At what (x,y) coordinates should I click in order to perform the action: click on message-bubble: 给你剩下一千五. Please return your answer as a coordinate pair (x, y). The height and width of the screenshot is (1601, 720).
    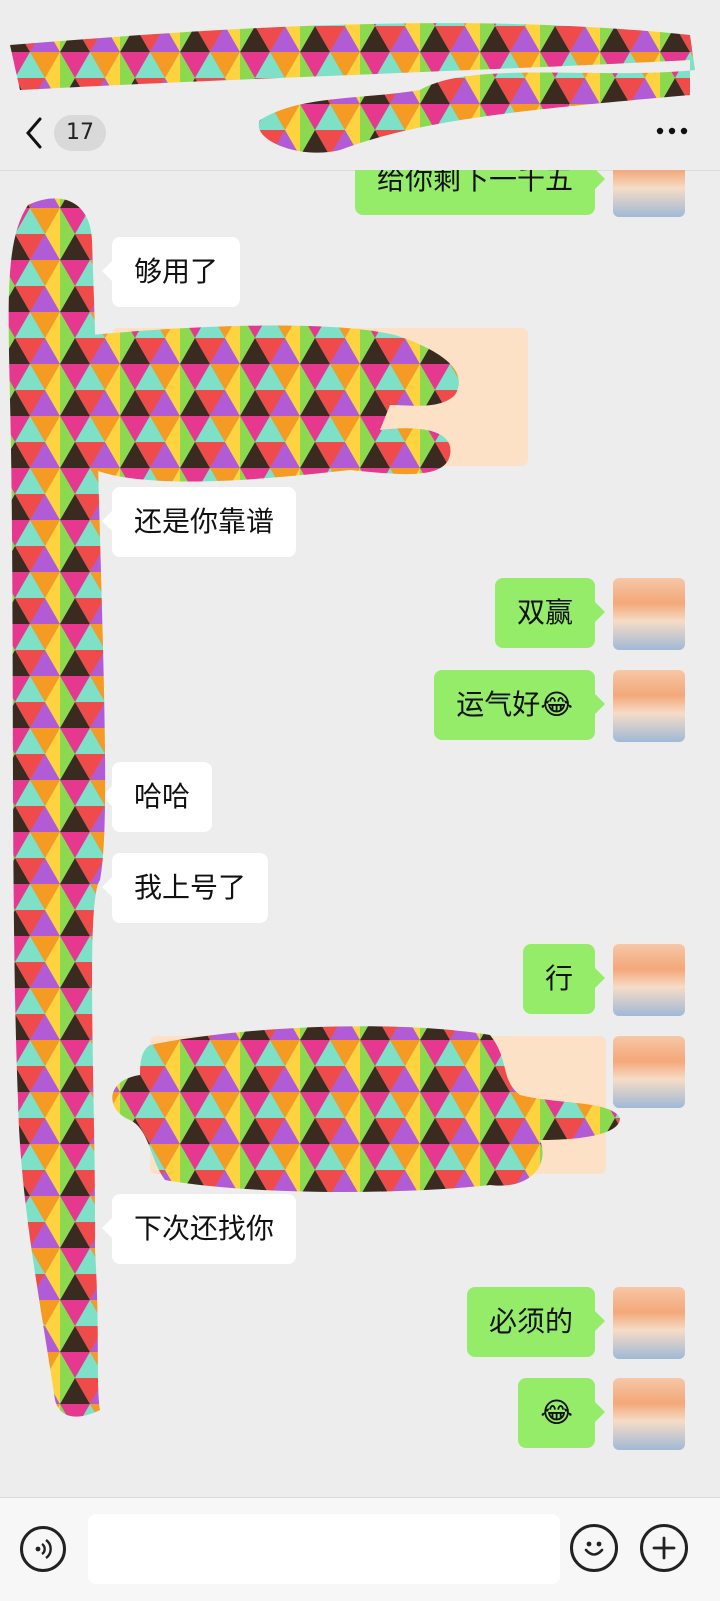
    Looking at the image, I should click on (480, 192).